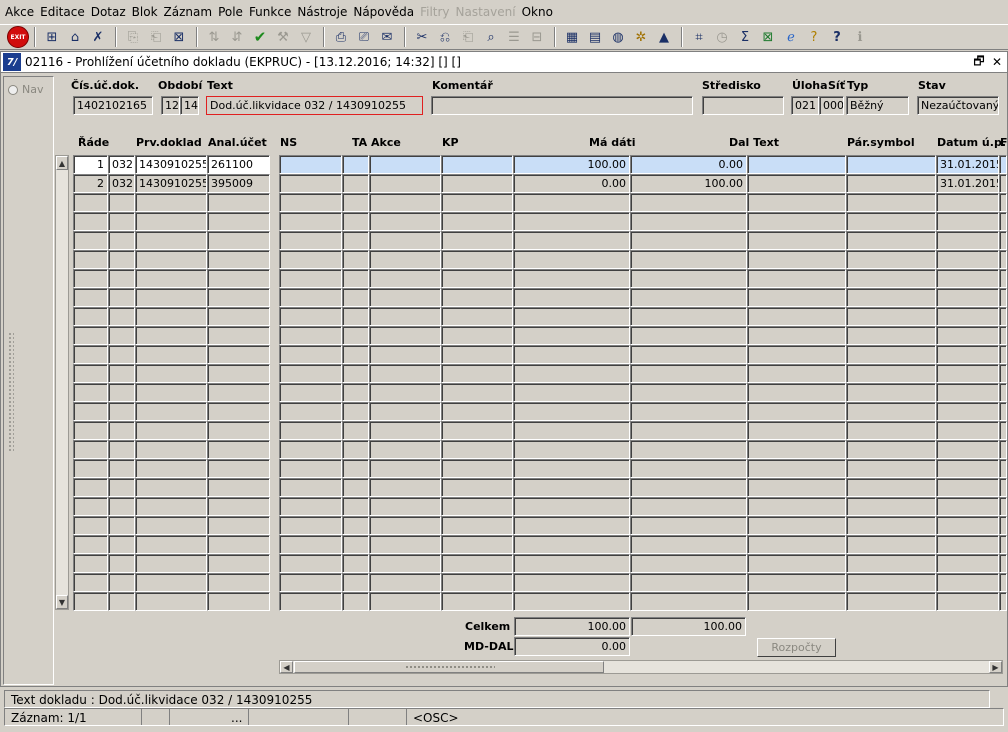 The width and height of the screenshot is (1008, 732). Describe the element at coordinates (75, 37) in the screenshot. I see `save-record-icon: ⌂` at that location.